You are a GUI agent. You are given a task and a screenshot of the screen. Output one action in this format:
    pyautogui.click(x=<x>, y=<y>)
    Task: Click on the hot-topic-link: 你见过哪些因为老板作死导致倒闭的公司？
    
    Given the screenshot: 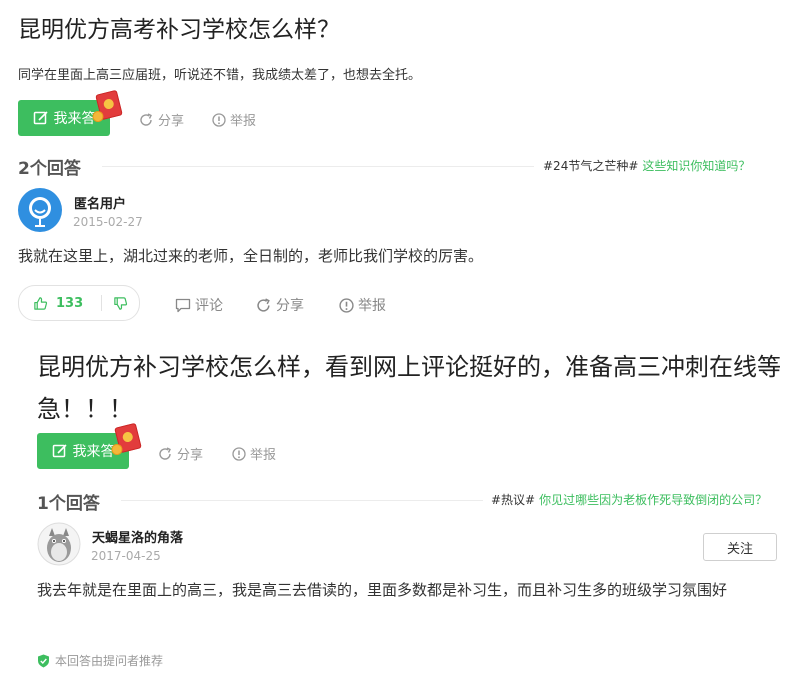 What is the action you would take?
    pyautogui.click(x=653, y=500)
    